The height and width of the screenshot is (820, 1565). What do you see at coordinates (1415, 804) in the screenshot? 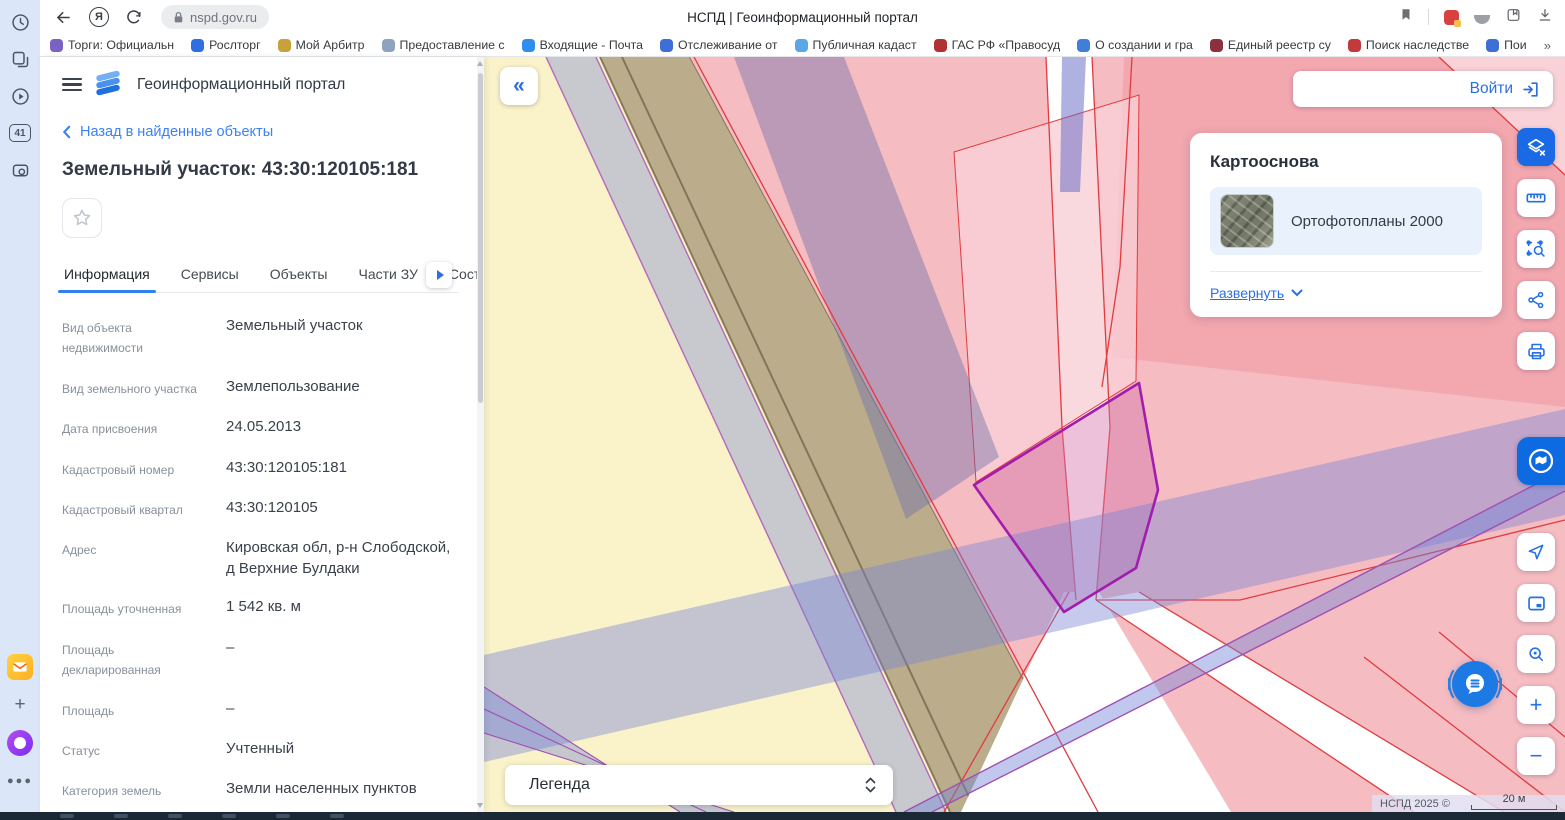
I see `attribution-text: НСПД 2025 ©` at bounding box center [1415, 804].